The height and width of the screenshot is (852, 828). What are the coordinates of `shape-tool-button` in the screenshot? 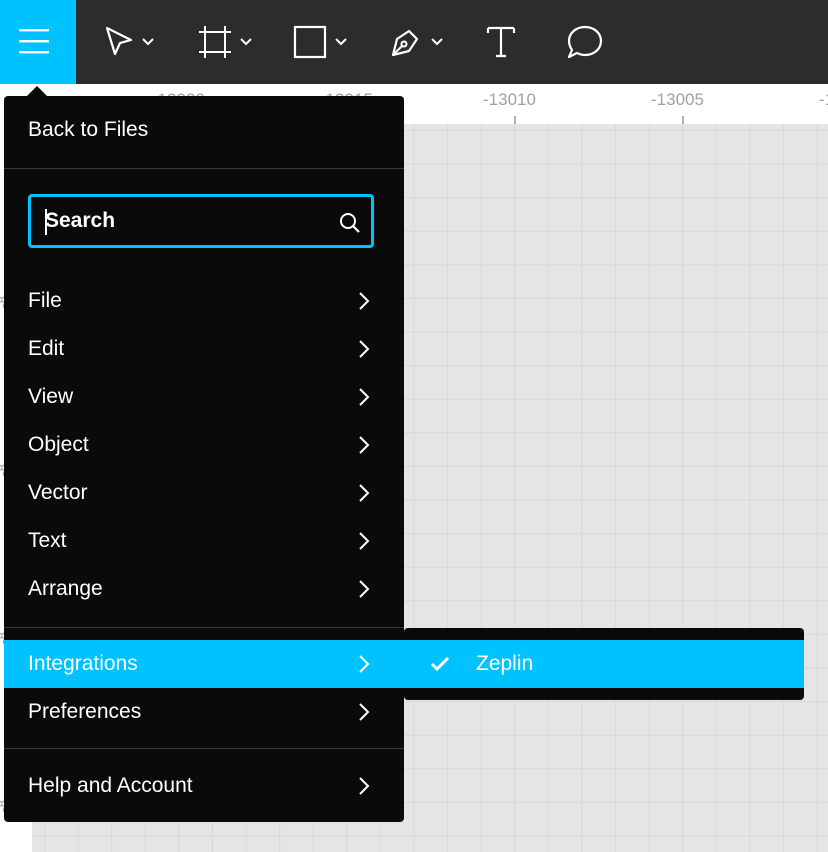 It's located at (320, 42).